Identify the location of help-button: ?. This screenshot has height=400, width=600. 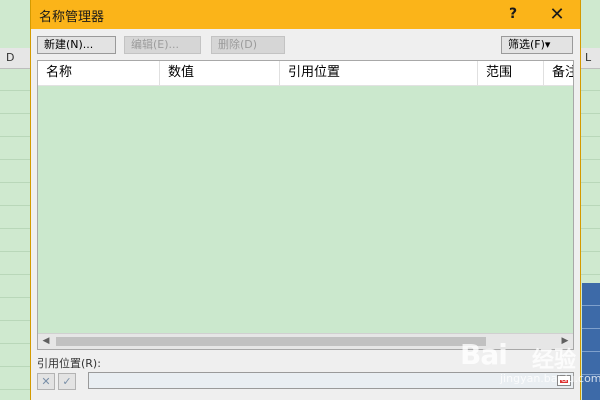
(513, 14).